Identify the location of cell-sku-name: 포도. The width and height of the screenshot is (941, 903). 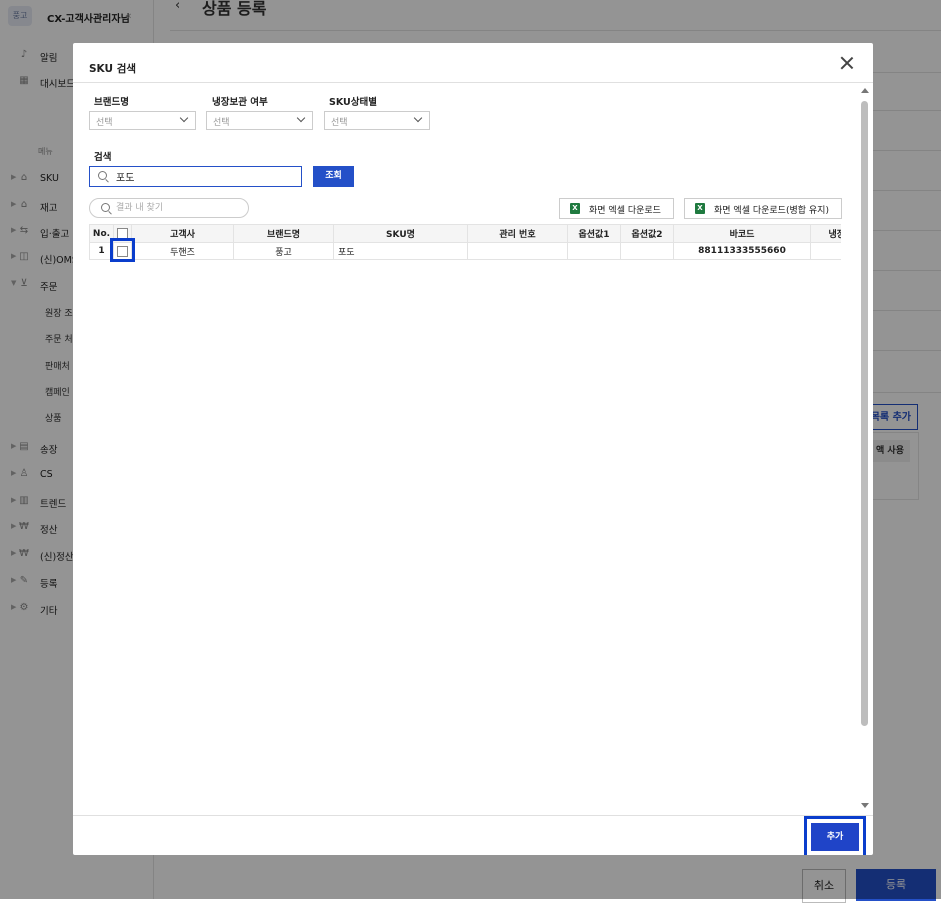
(400, 251).